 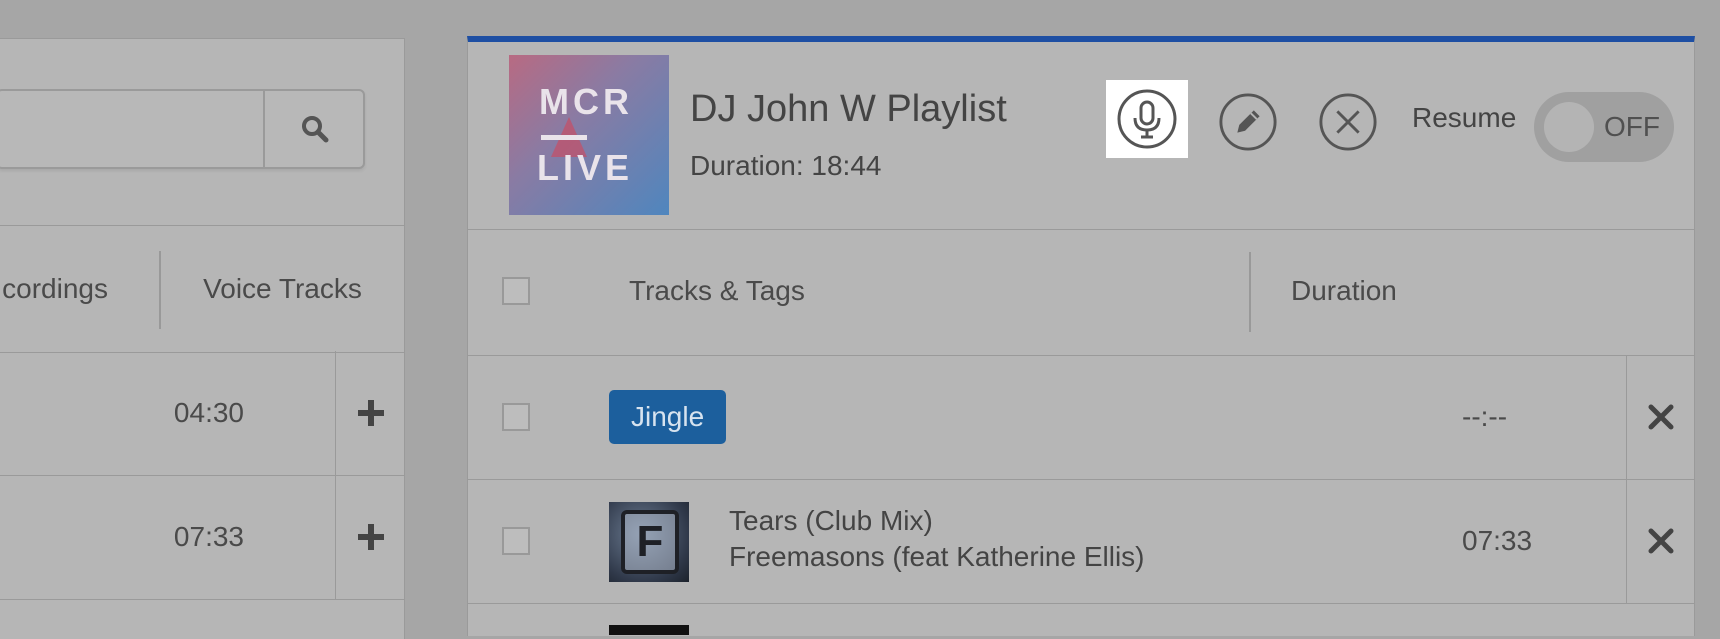 What do you see at coordinates (589, 135) in the screenshot?
I see `playlist-cover-image: MCR LIVE` at bounding box center [589, 135].